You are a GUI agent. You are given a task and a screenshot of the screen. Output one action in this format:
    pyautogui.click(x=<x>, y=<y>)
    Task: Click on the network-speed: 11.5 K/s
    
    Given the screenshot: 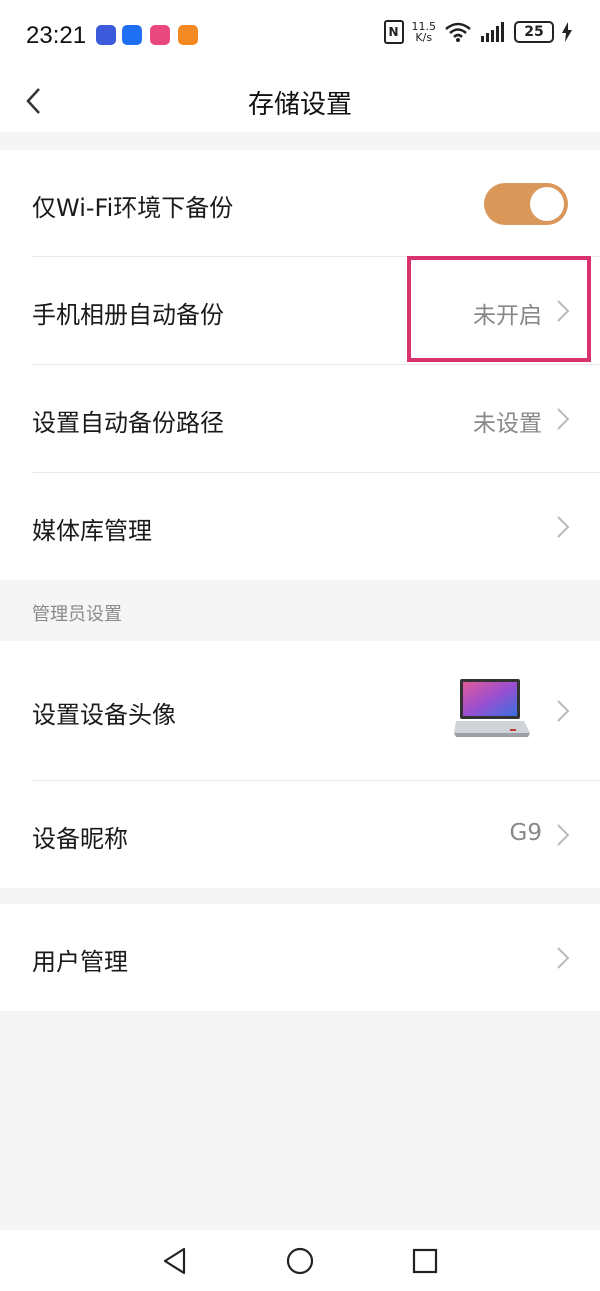 What is the action you would take?
    pyautogui.click(x=424, y=32)
    